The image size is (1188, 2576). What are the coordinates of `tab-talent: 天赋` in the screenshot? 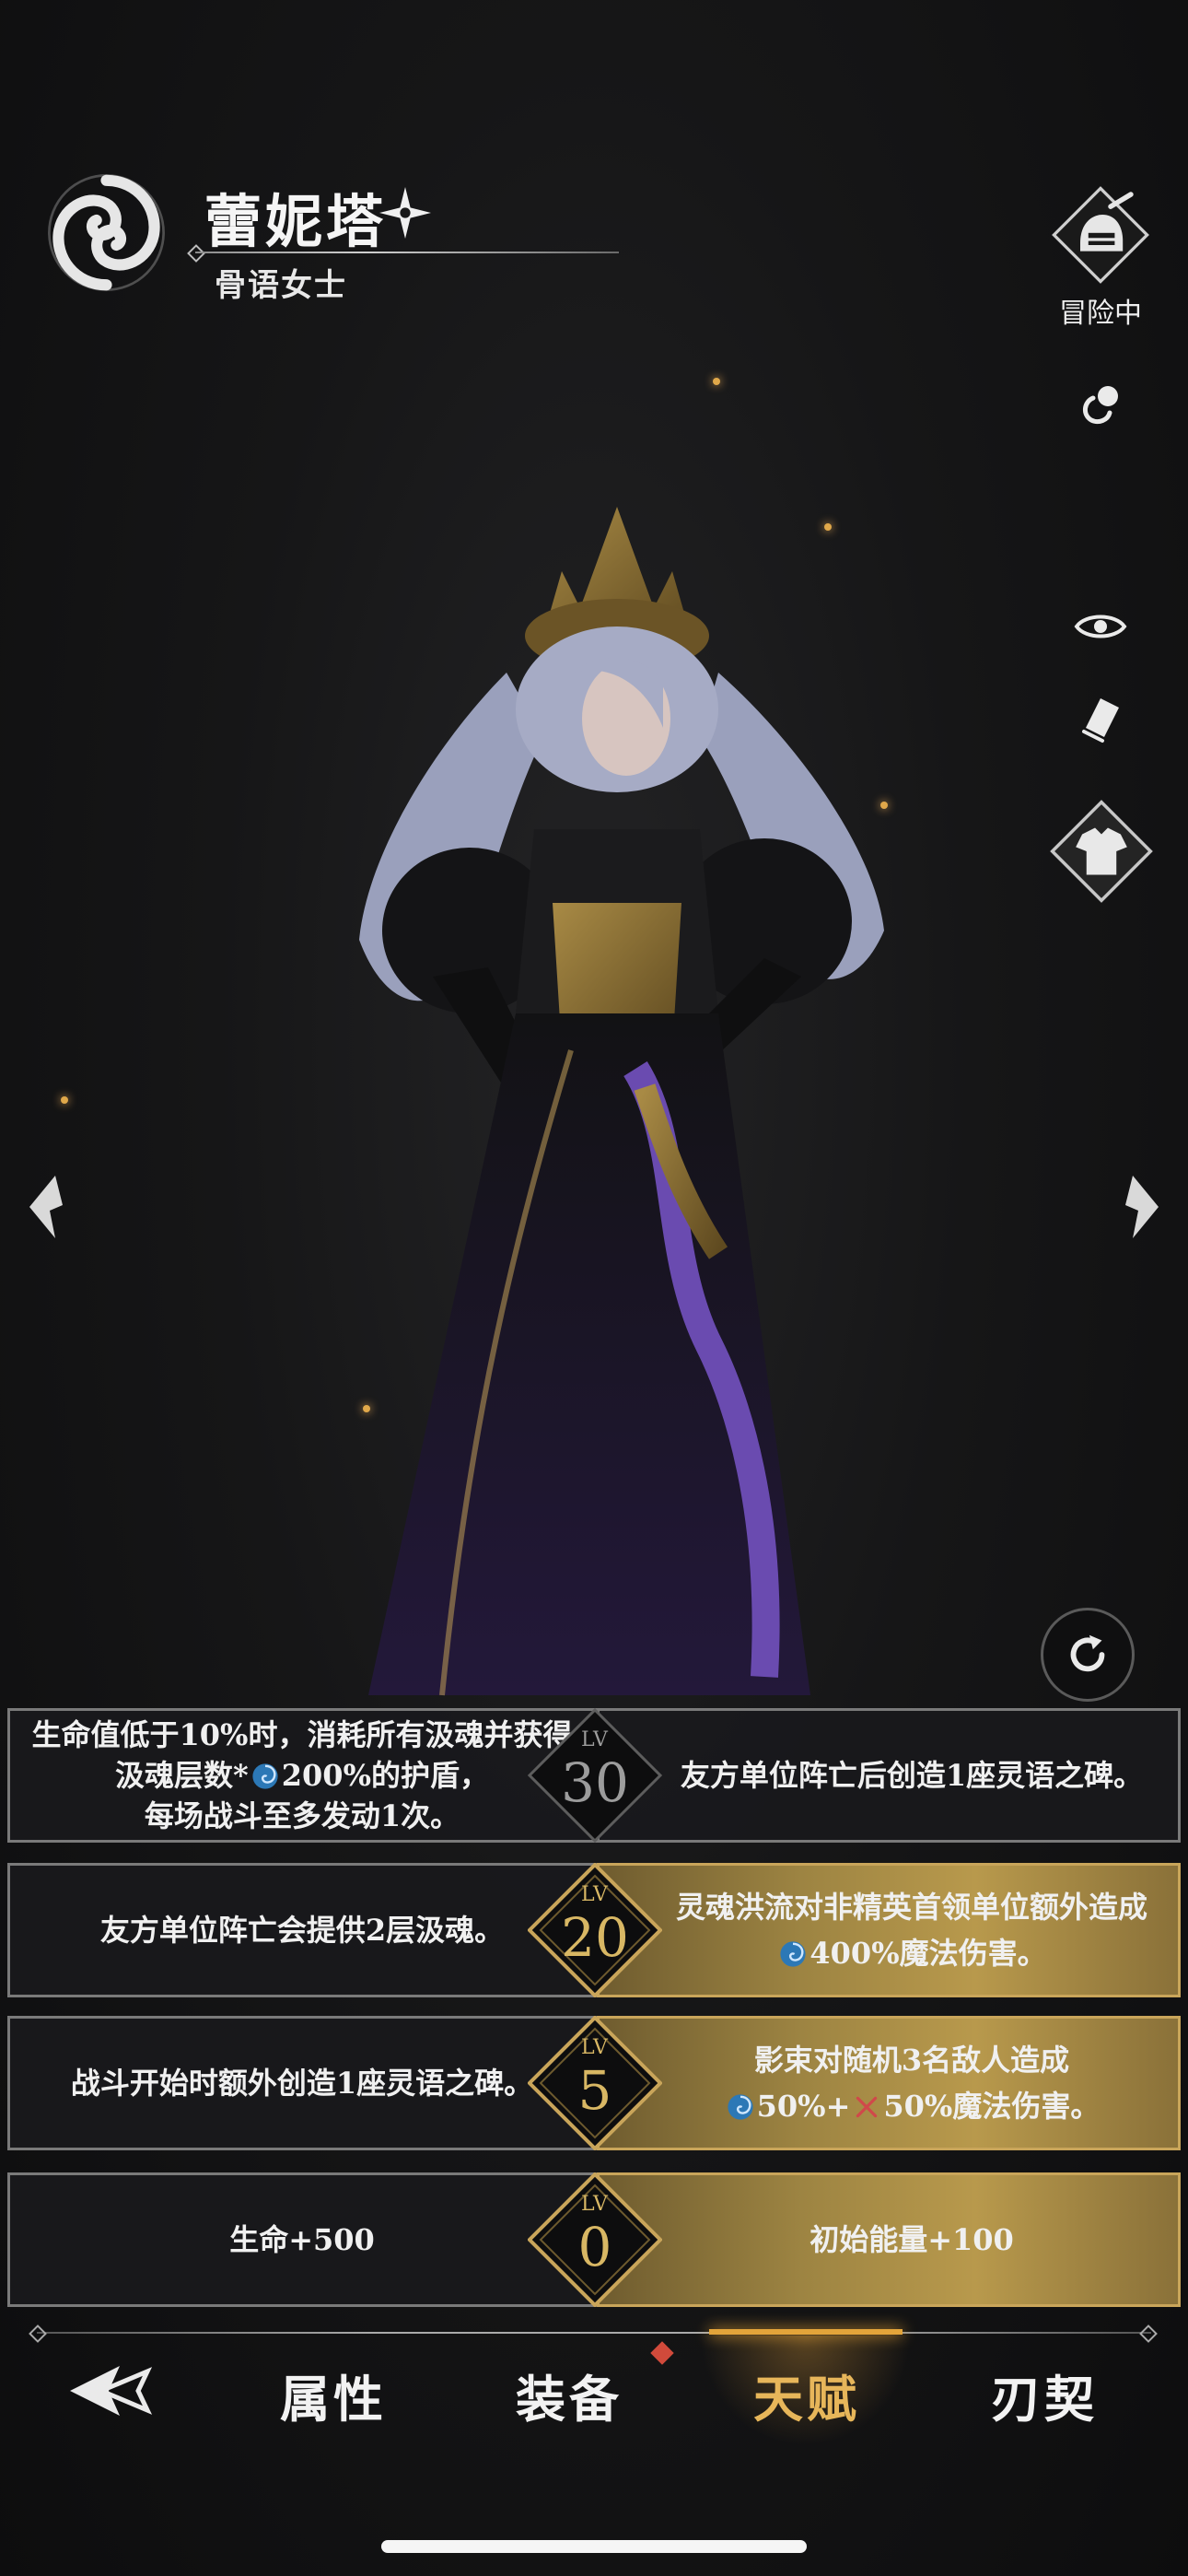 It's located at (807, 2395).